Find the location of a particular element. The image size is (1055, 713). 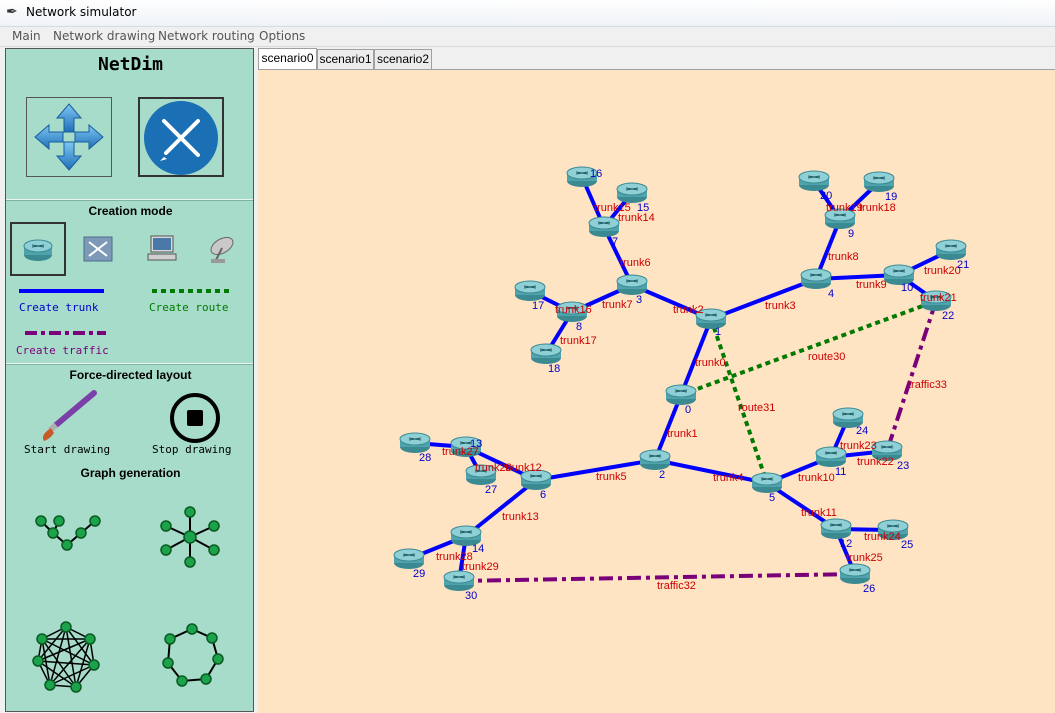

node-label: 13 is located at coordinates (476, 444).